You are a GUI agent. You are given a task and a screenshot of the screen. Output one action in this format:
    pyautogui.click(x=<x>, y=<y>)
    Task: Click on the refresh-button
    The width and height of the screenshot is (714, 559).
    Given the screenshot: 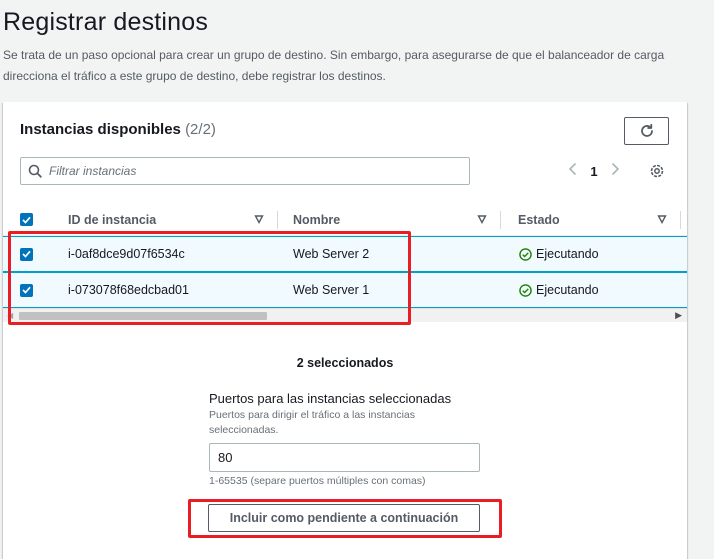 What is the action you would take?
    pyautogui.click(x=646, y=131)
    